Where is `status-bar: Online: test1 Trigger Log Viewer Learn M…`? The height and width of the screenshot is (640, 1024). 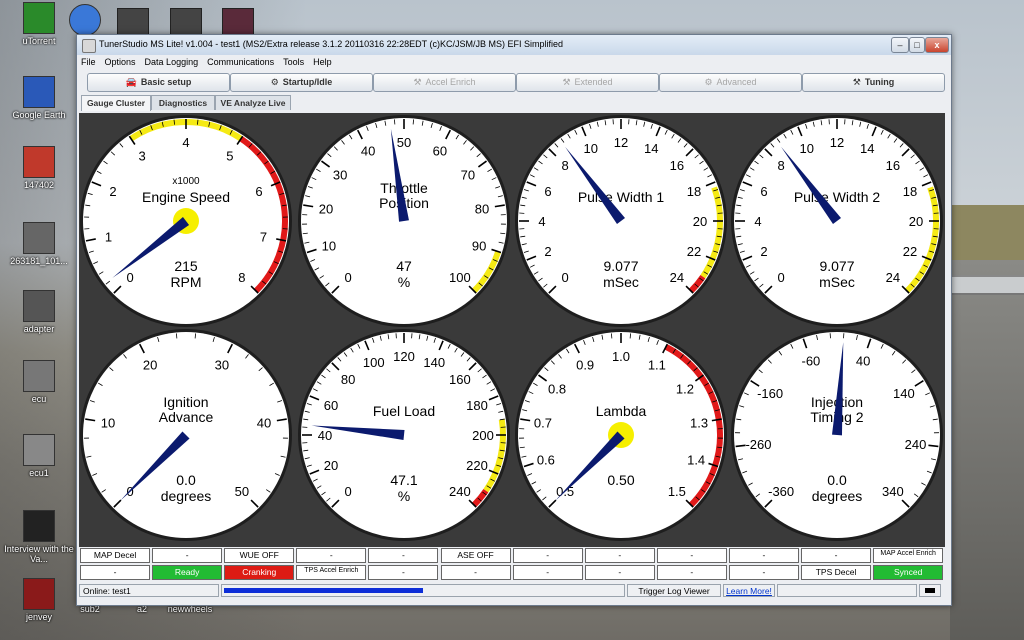
status-bar: Online: test1 Trigger Log Viewer Learn M… is located at coordinates (512, 591).